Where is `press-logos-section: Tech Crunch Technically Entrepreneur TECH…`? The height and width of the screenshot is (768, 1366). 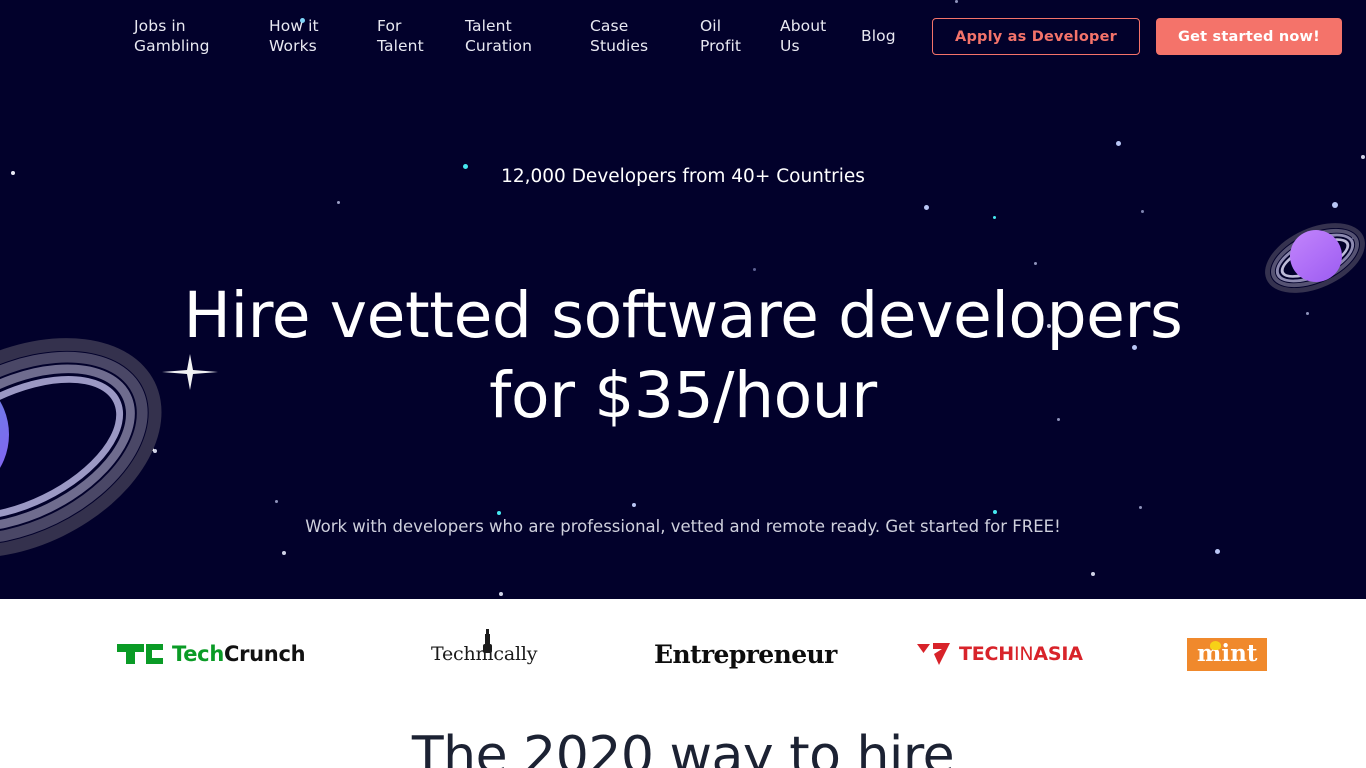
press-logos-section: Tech Crunch Technically Entrepreneur TECH… is located at coordinates (683, 654).